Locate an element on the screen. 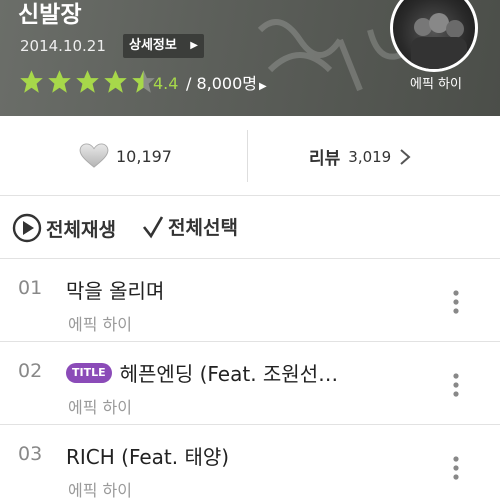 The width and height of the screenshot is (500, 500). artist-photo is located at coordinates (439, 41).